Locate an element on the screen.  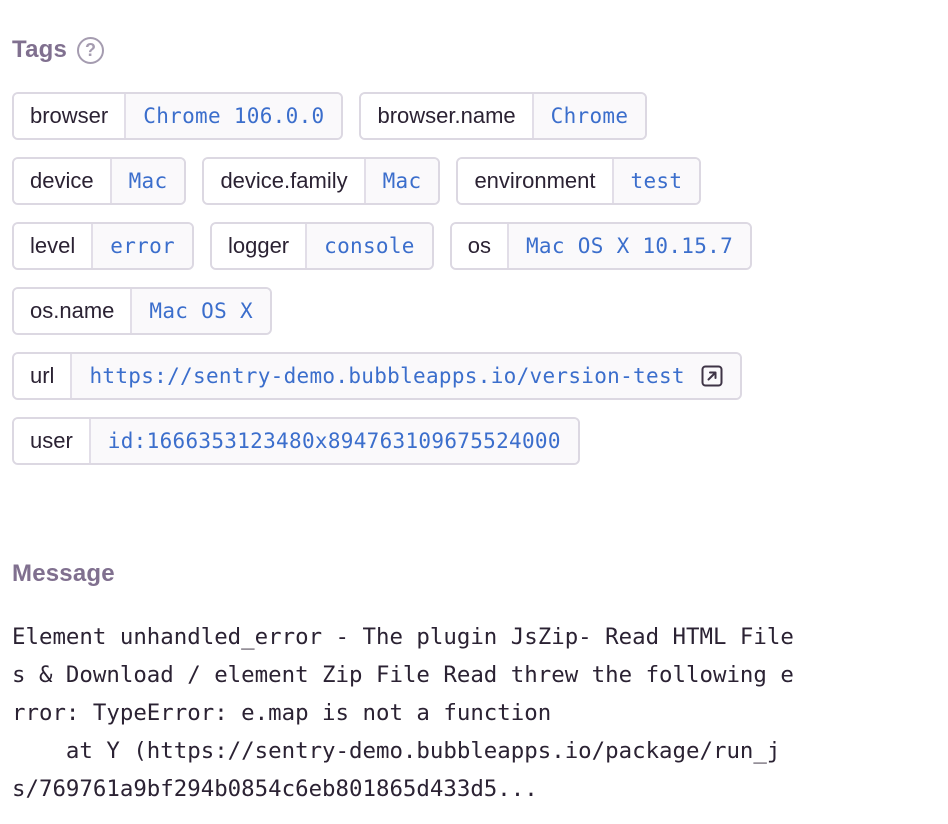
tag-value: test is located at coordinates (656, 181).